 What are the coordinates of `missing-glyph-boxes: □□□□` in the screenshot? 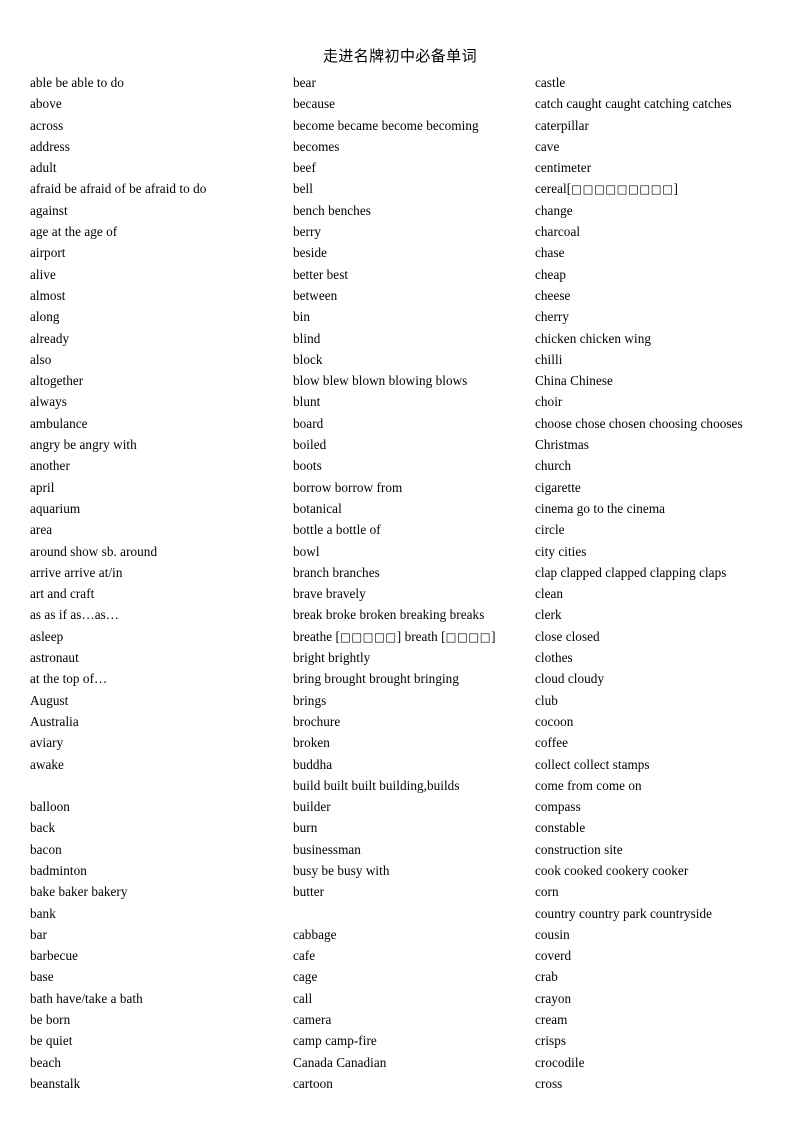 It's located at (468, 636).